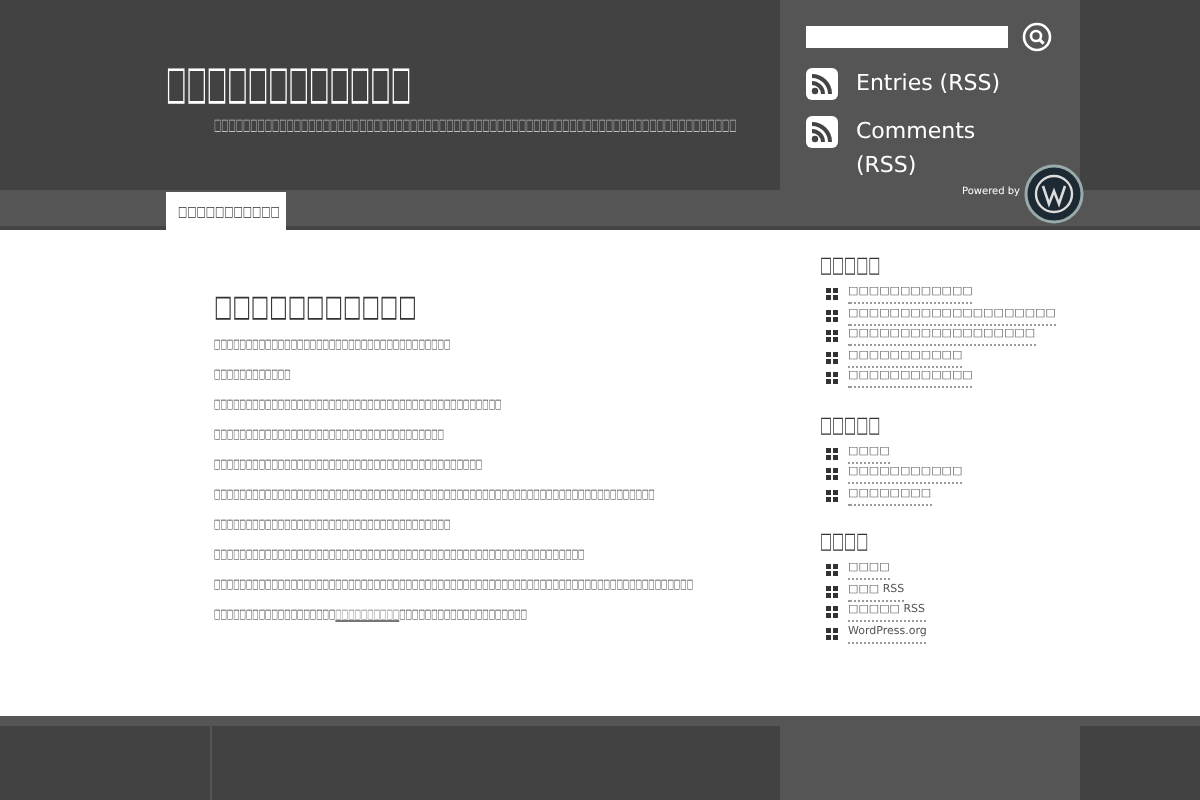 The height and width of the screenshot is (800, 1200). Describe the element at coordinates (907, 37) in the screenshot. I see `search-field` at that location.